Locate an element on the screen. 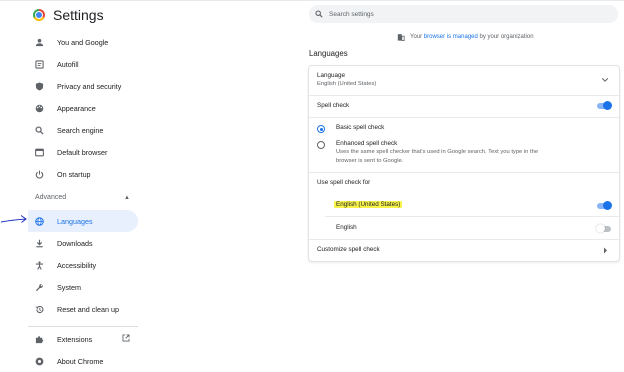 This screenshot has width=624, height=372. building-icon is located at coordinates (401, 37).